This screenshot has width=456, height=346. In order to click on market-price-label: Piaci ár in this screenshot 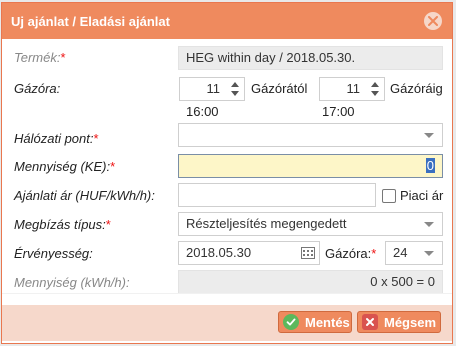, I will do `click(422, 195)`.